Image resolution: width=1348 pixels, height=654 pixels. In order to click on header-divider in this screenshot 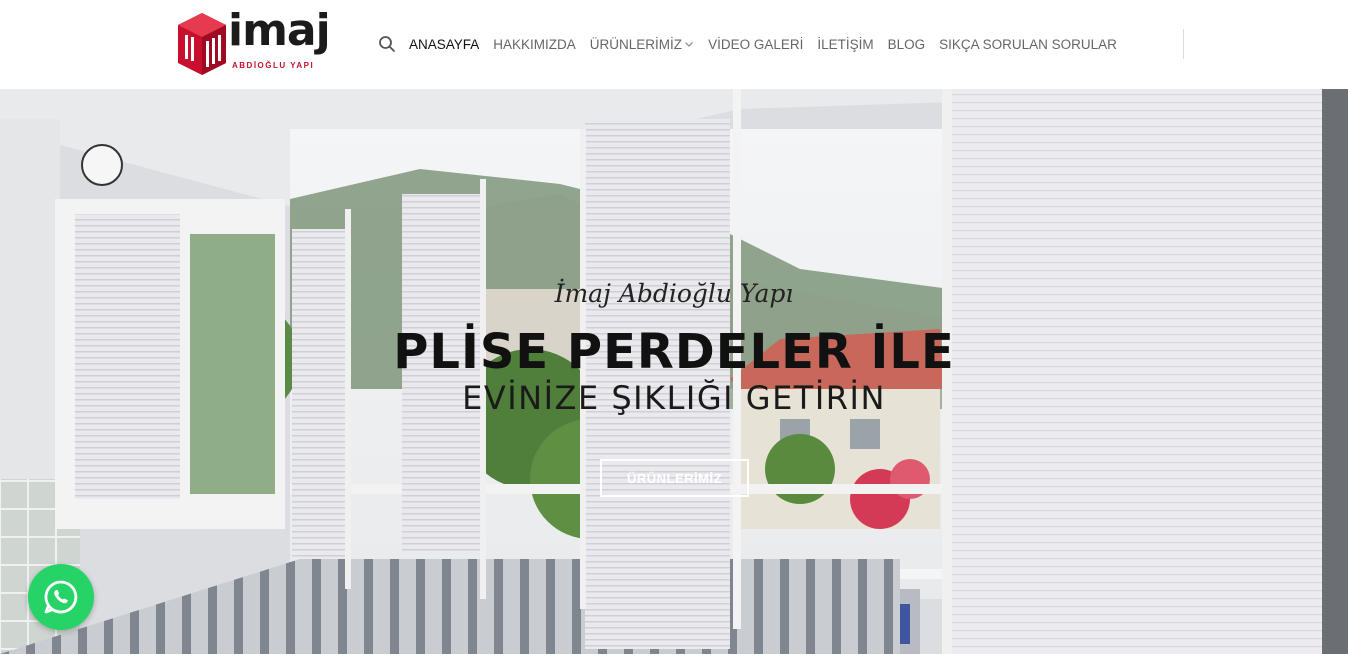, I will do `click(1183, 44)`.